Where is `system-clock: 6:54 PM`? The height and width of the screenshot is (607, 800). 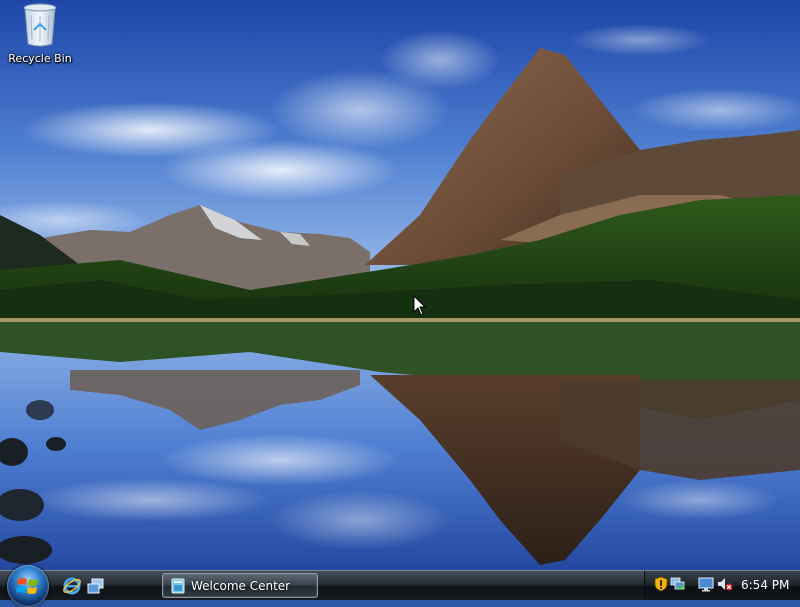
system-clock: 6:54 PM is located at coordinates (765, 585).